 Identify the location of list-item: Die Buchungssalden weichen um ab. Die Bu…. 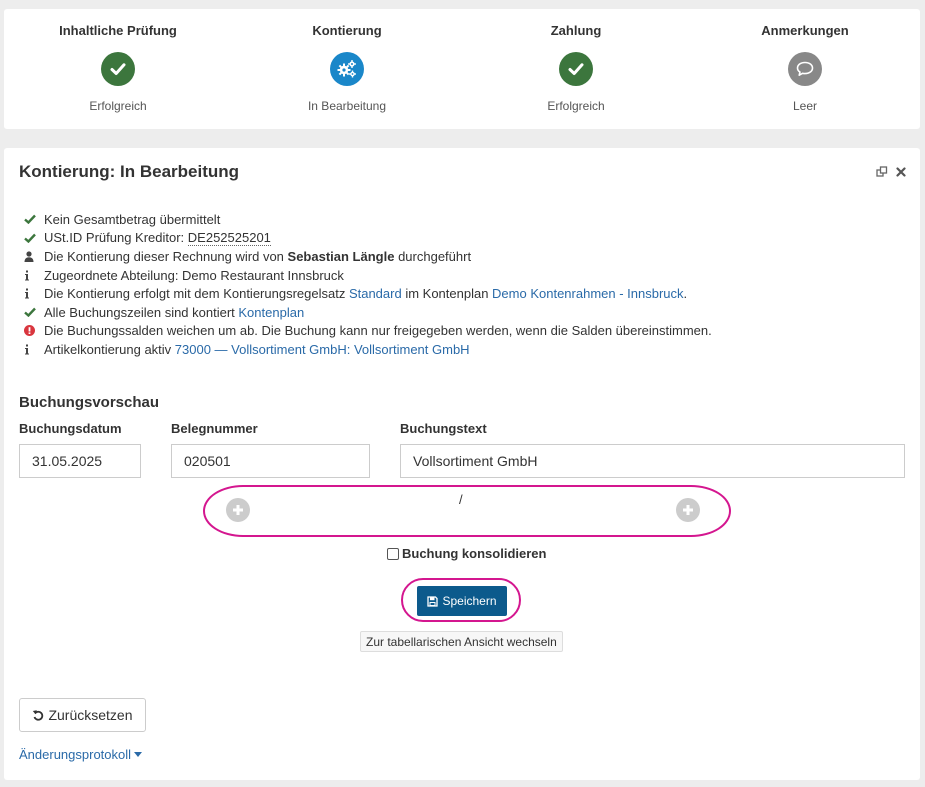
(368, 331).